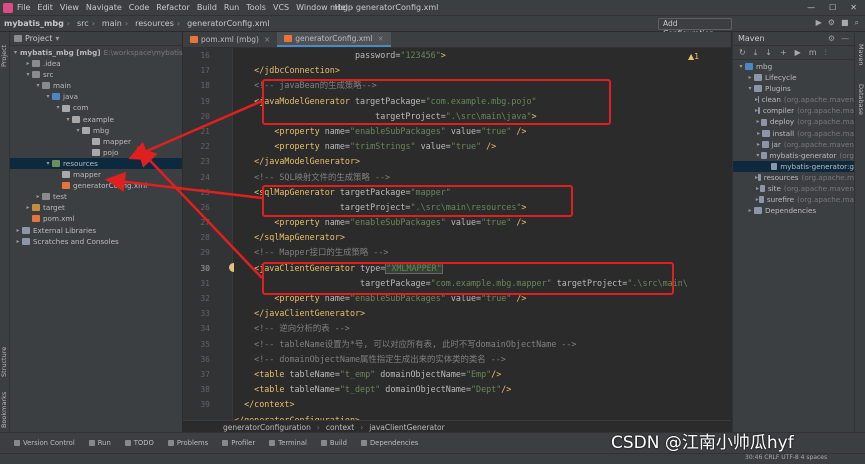 The height and width of the screenshot is (464, 865). What do you see at coordinates (832, 7) in the screenshot?
I see `maximize-icon: ☐` at bounding box center [832, 7].